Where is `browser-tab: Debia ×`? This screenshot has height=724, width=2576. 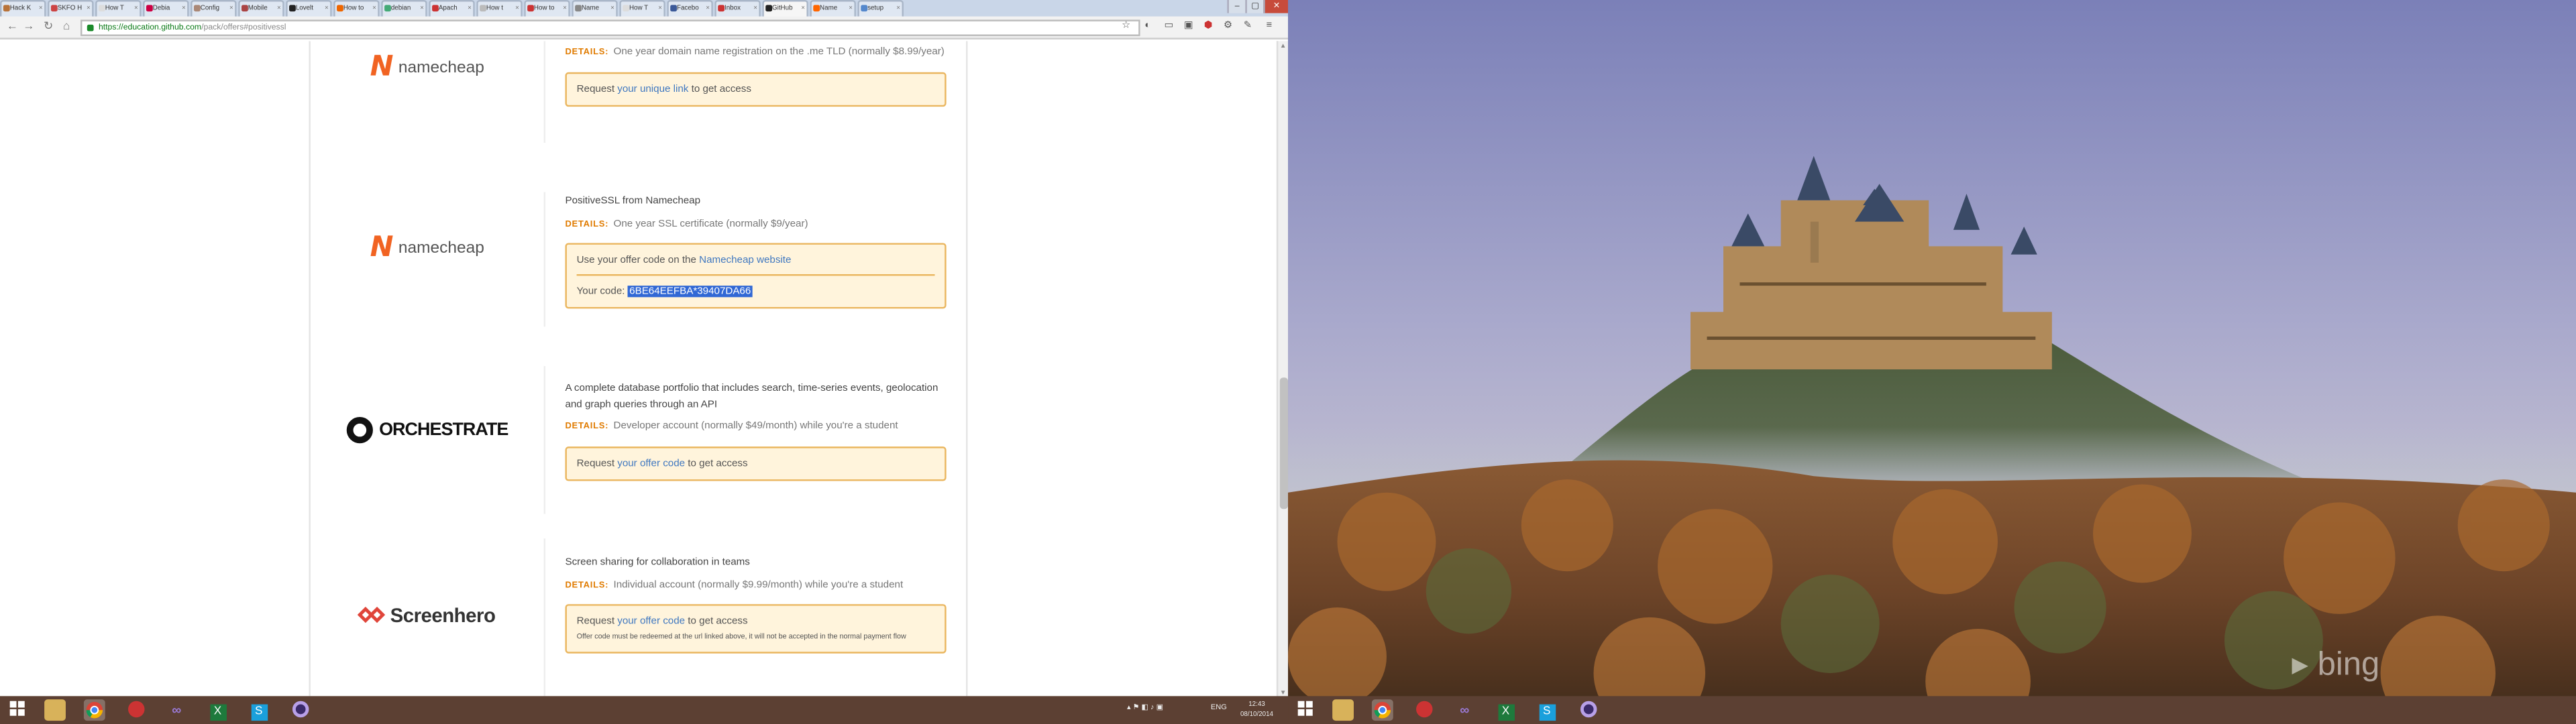
browser-tab: Debia × is located at coordinates (166, 8).